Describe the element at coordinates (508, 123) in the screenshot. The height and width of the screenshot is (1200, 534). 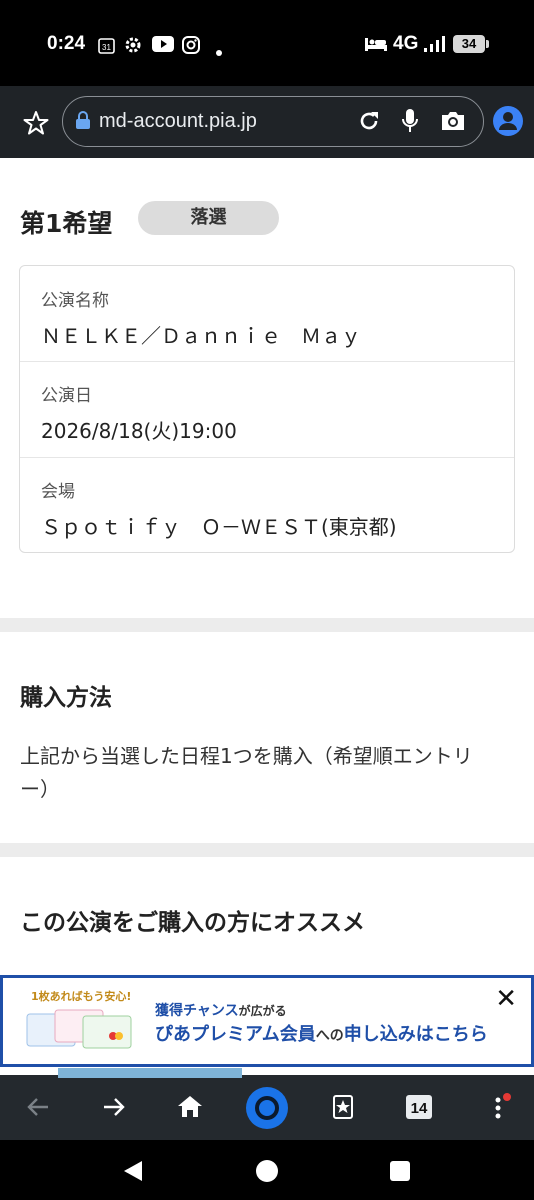
I see `account-avatar-icon` at that location.